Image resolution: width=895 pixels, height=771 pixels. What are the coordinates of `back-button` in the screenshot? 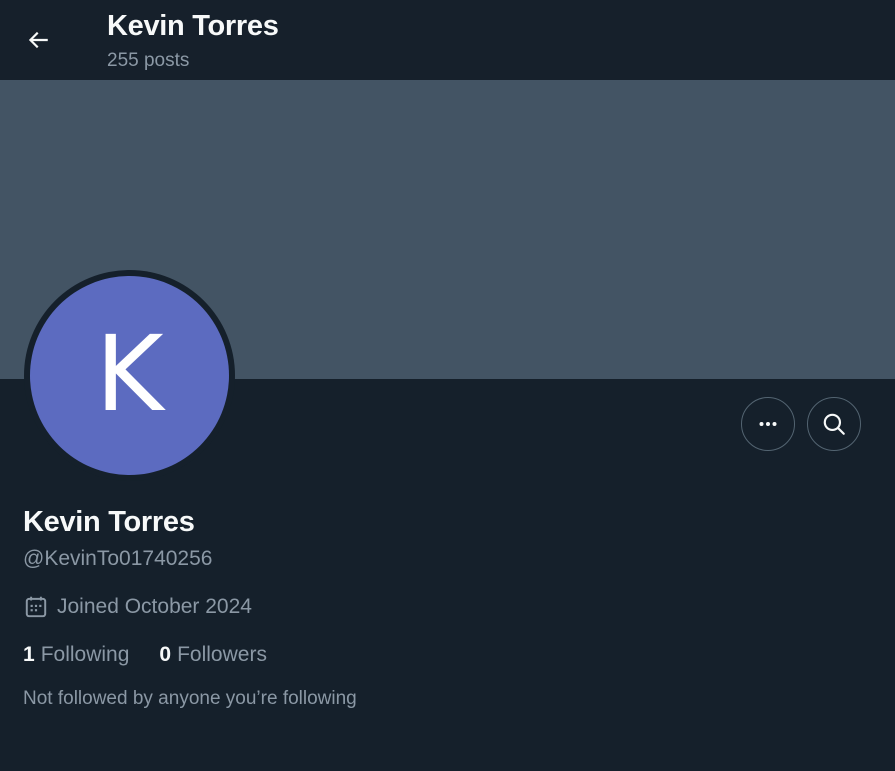 It's located at (38, 40).